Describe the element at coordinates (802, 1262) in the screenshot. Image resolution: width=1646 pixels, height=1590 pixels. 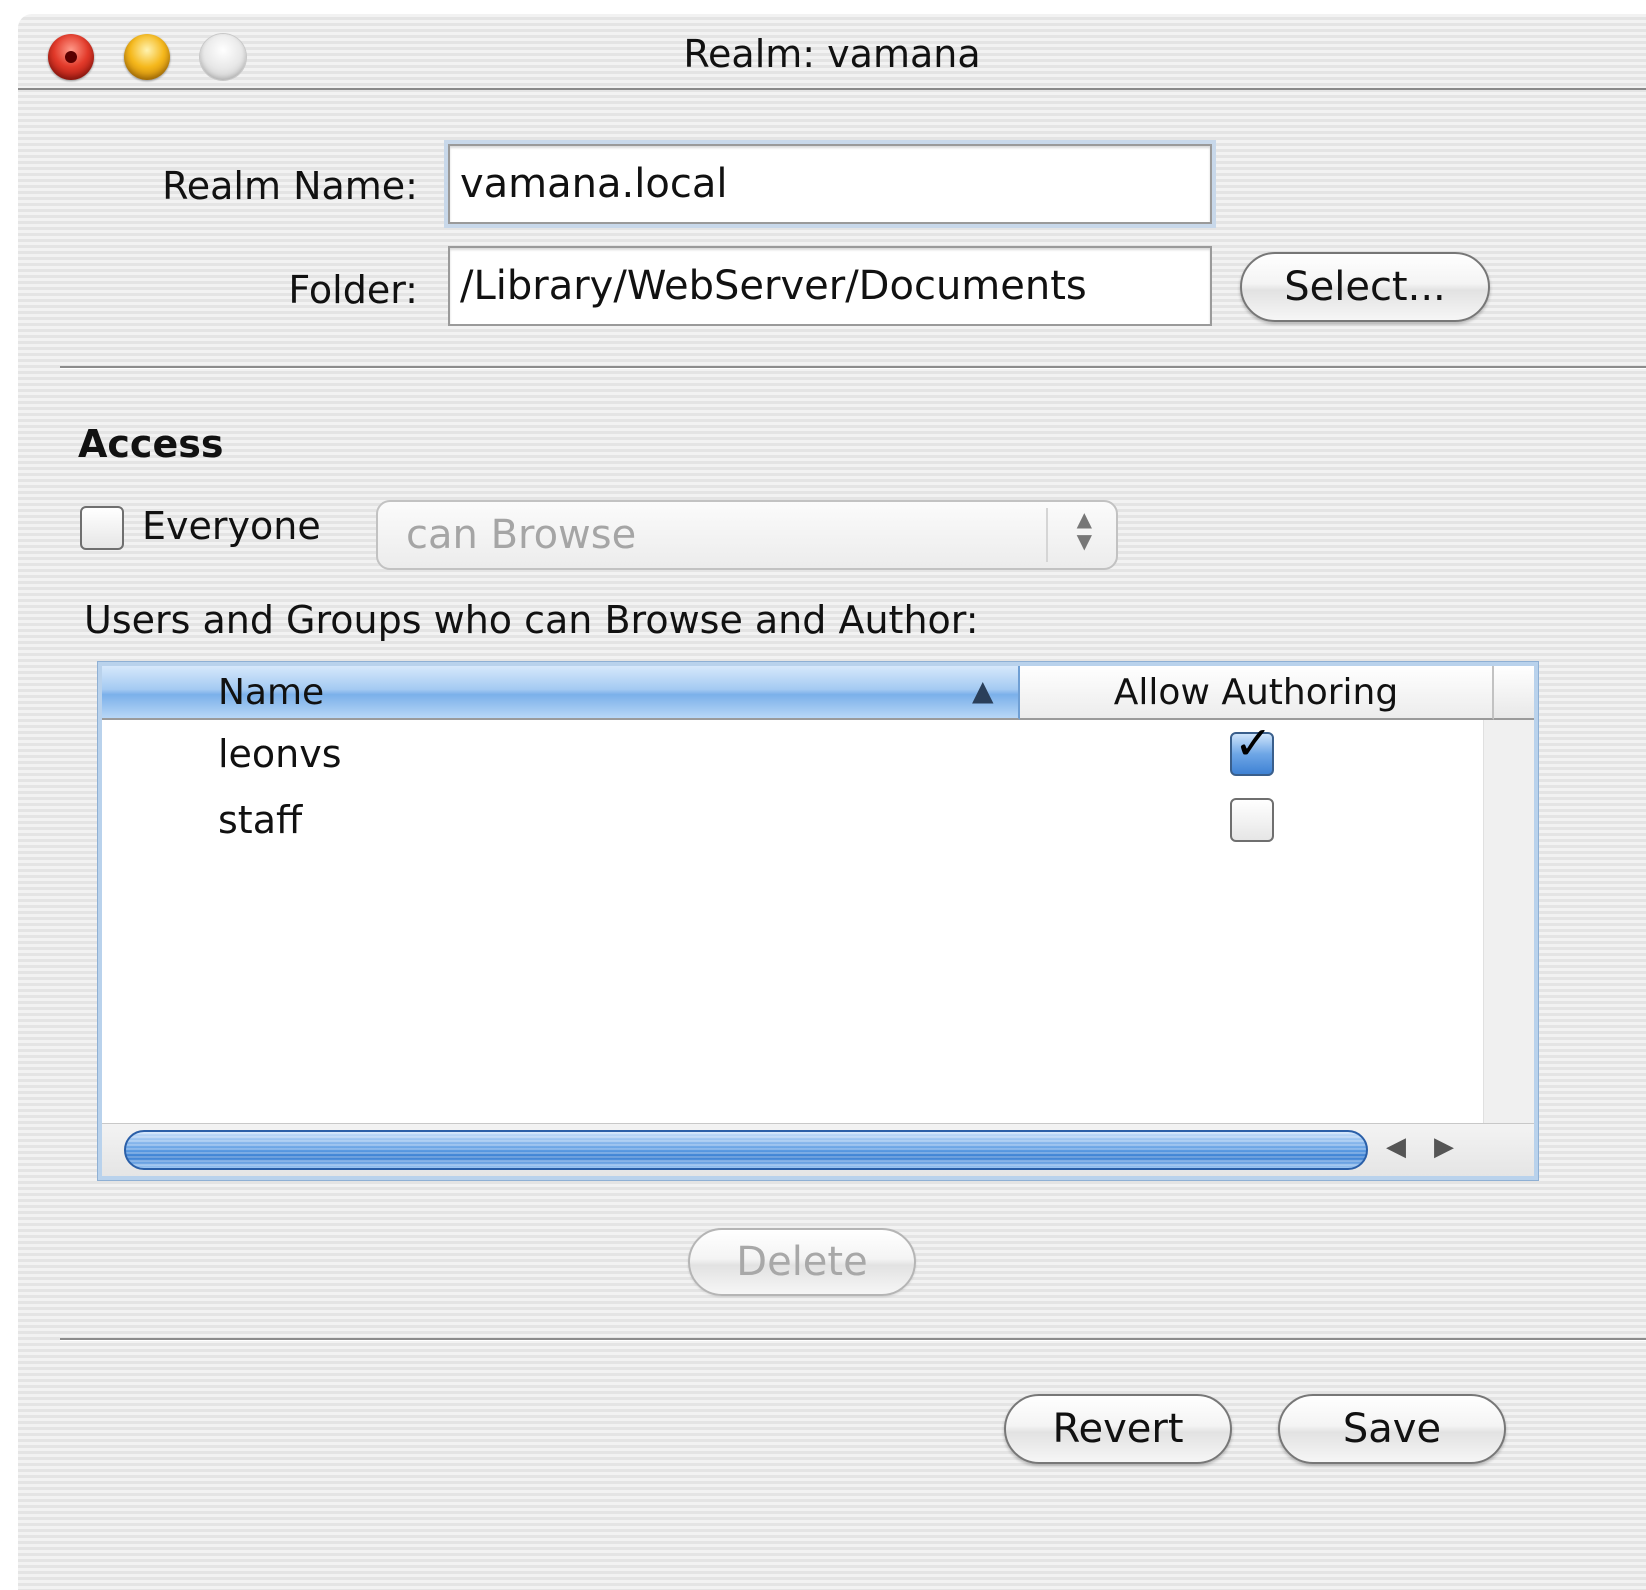
I see `delete-button: Delete` at that location.